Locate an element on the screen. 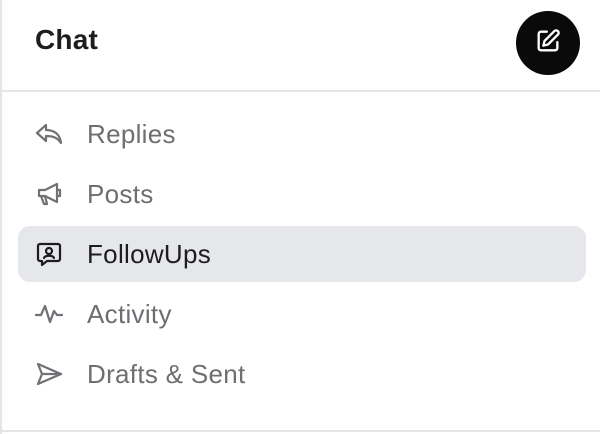  activity-icon is located at coordinates (49, 314).